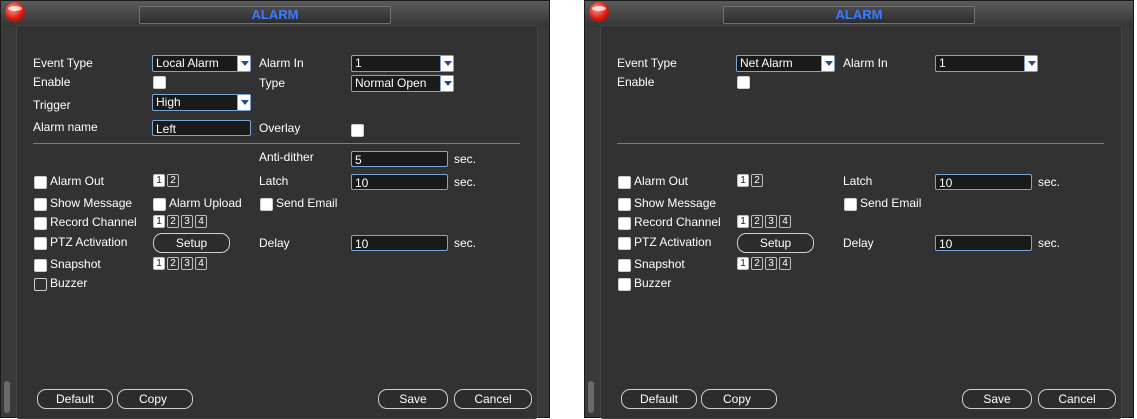 Image resolution: width=1137 pixels, height=419 pixels. Describe the element at coordinates (358, 63) in the screenshot. I see `alarm-in-value: 1` at that location.